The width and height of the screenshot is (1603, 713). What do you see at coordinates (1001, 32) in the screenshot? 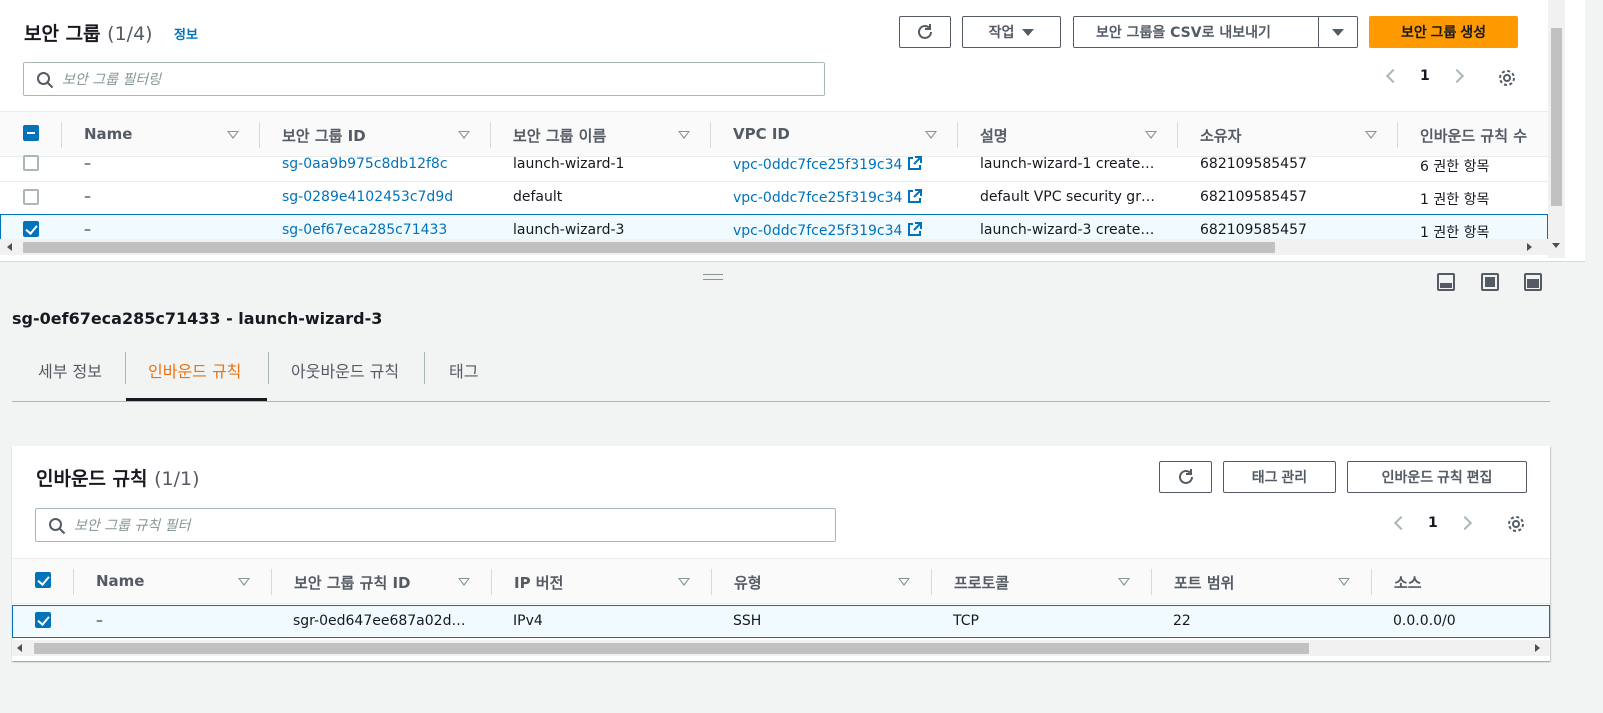
I see `actions-label: 작업` at bounding box center [1001, 32].